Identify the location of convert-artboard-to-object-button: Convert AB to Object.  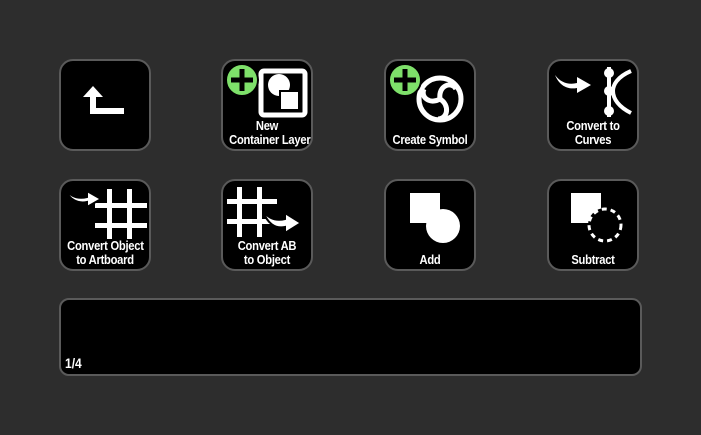
(267, 225).